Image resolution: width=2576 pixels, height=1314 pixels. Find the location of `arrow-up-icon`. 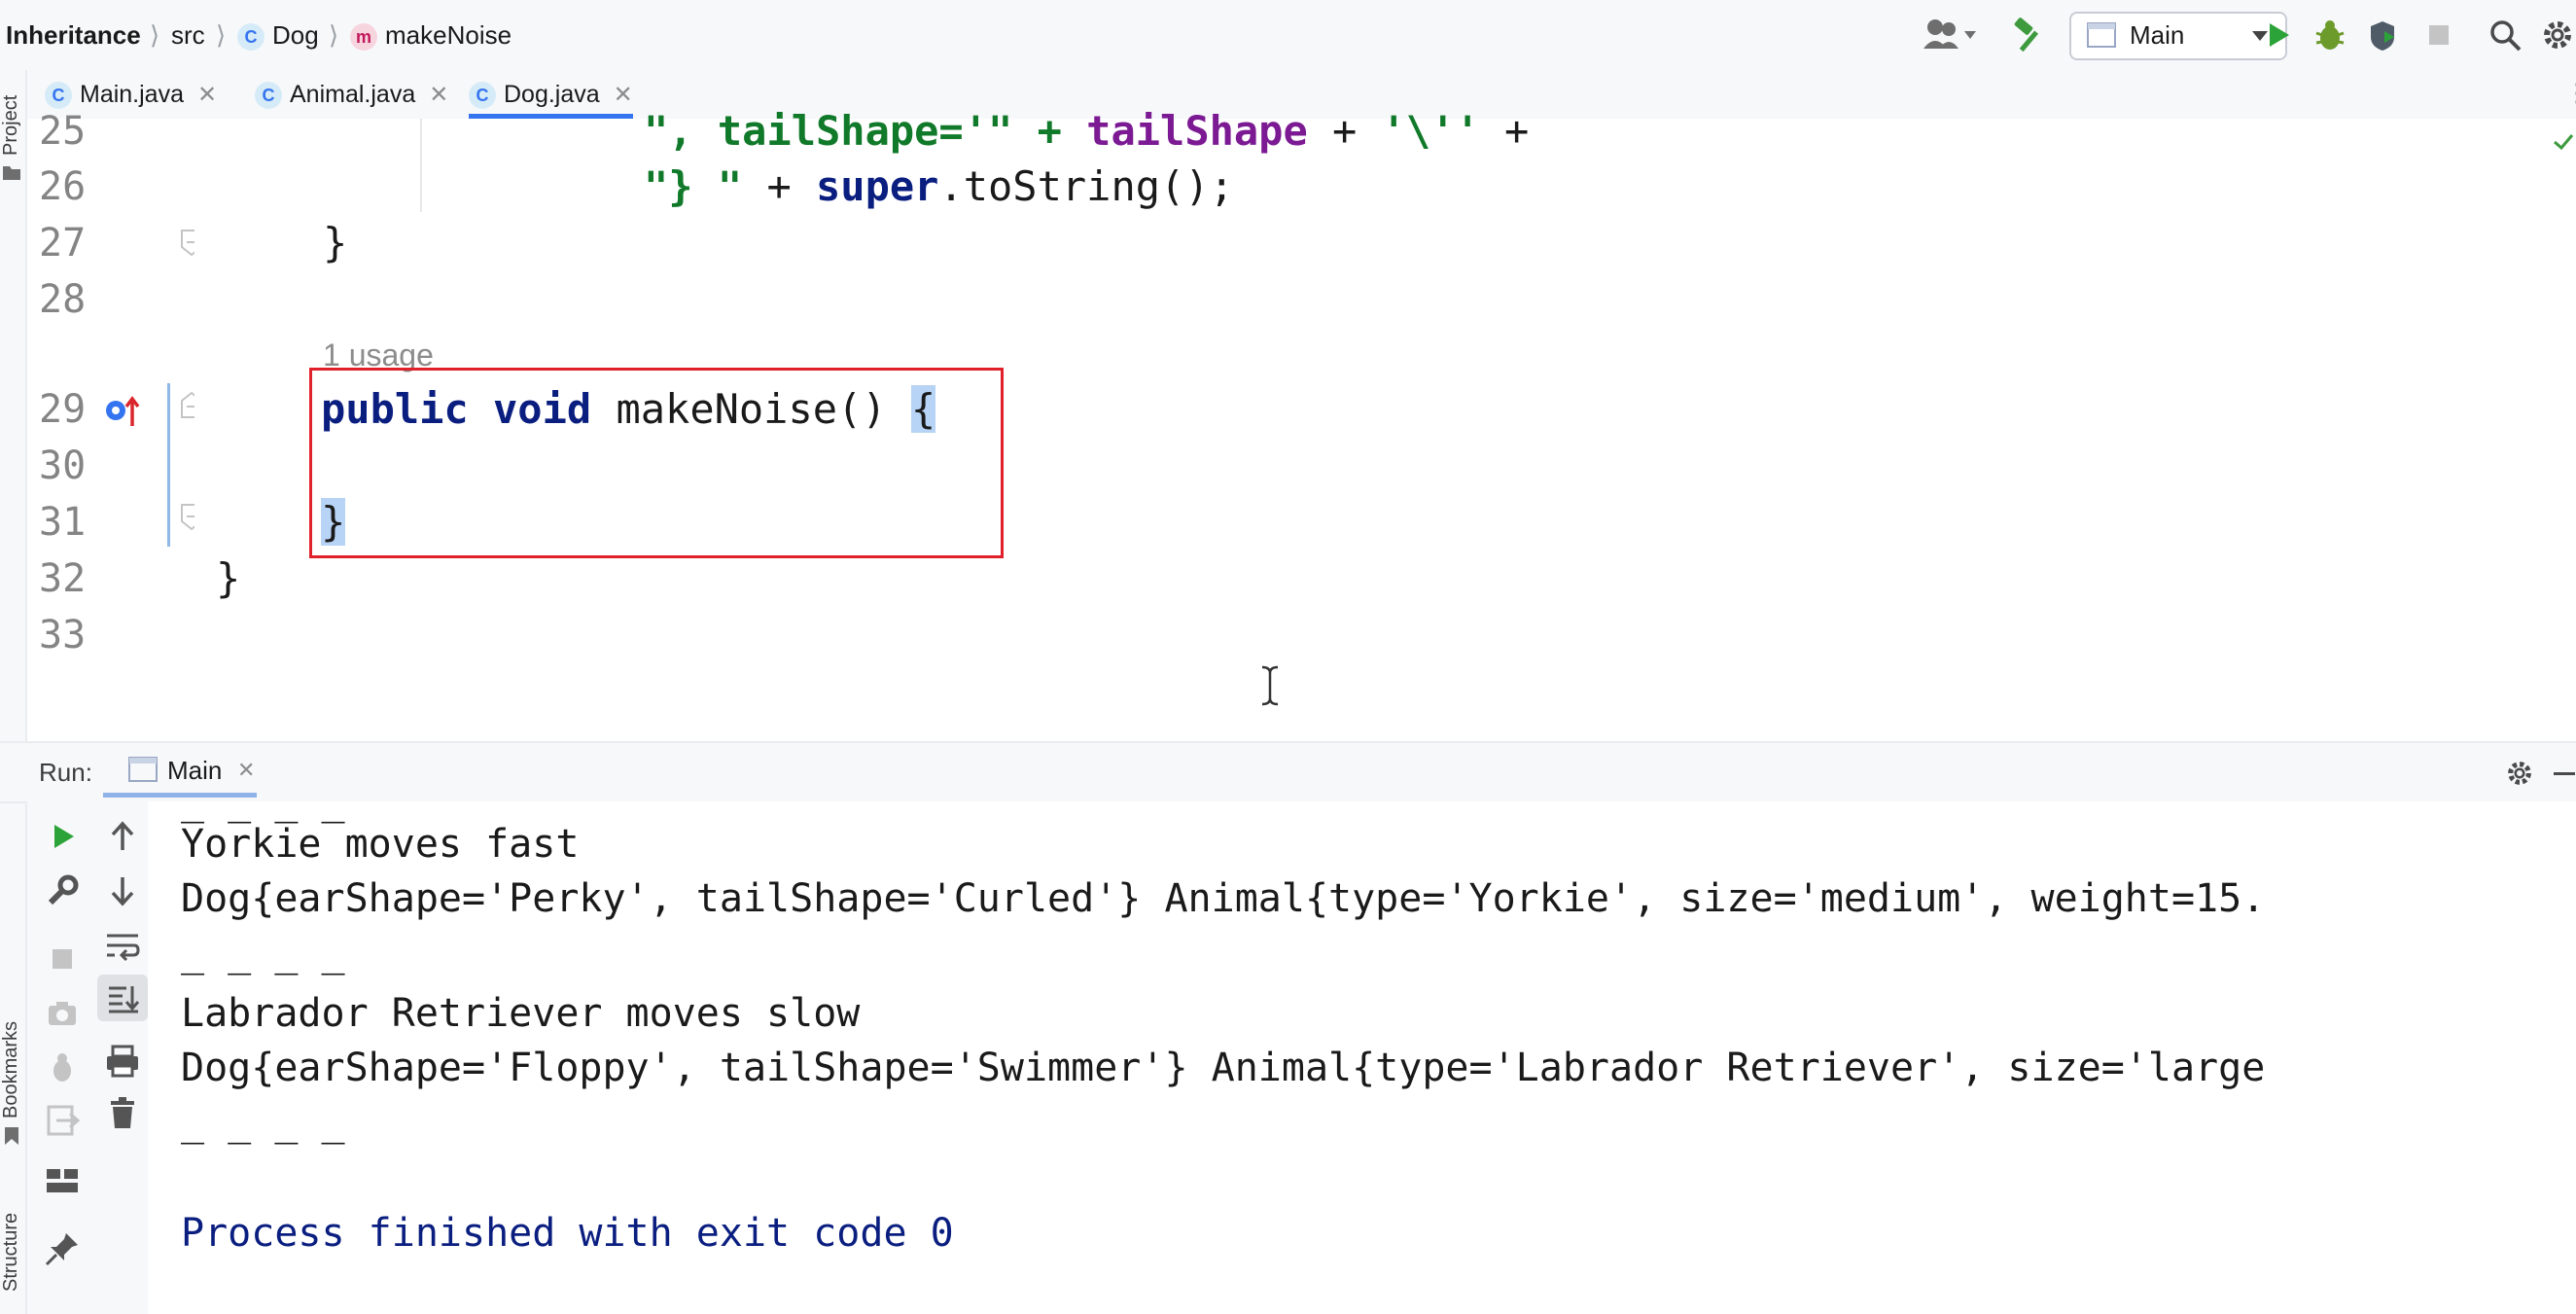

arrow-up-icon is located at coordinates (123, 836).